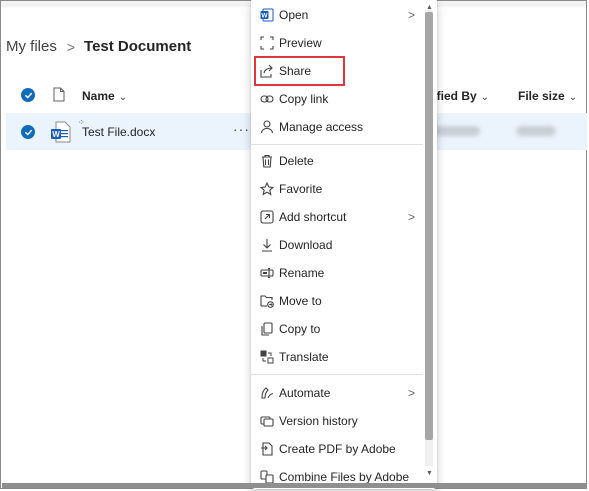 This screenshot has height=491, width=589. I want to click on menu-item-move-to: Move to, so click(337, 301).